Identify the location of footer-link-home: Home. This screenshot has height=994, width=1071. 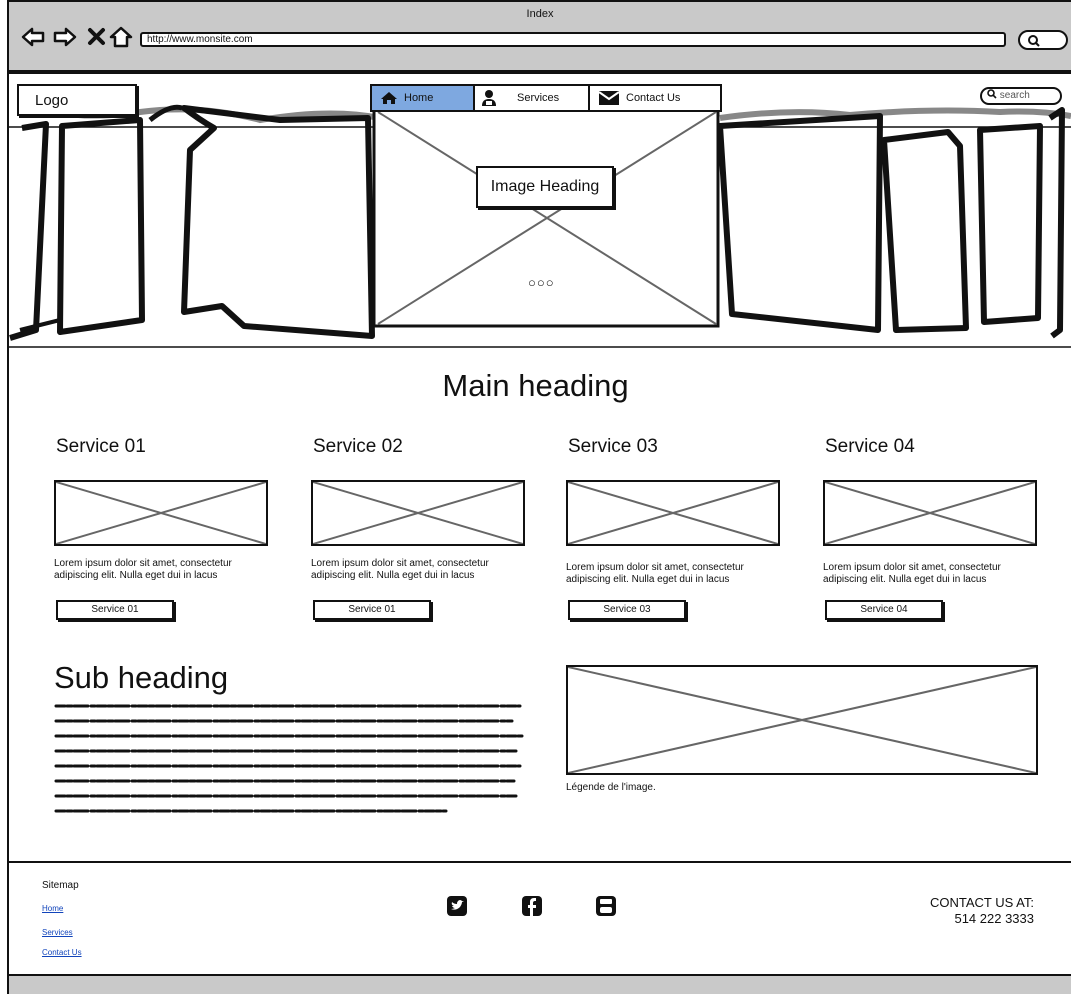
(52, 908).